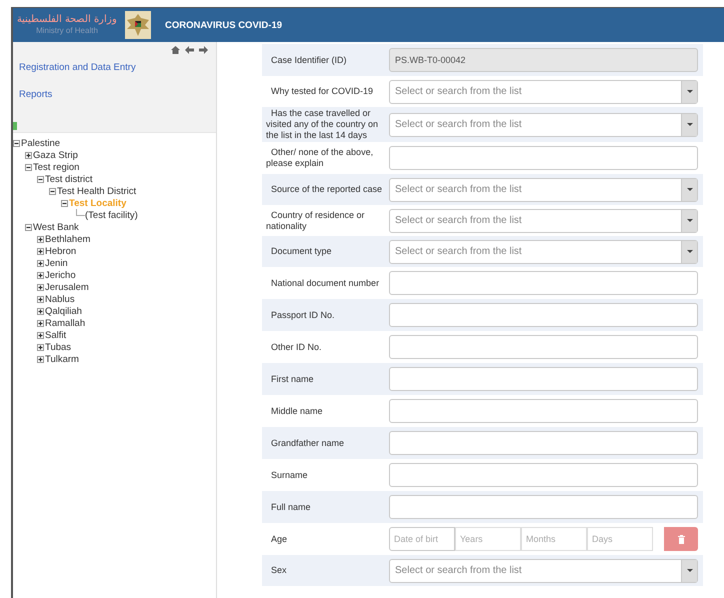  What do you see at coordinates (62, 359) in the screenshot?
I see `tree-item: Tulkarm` at bounding box center [62, 359].